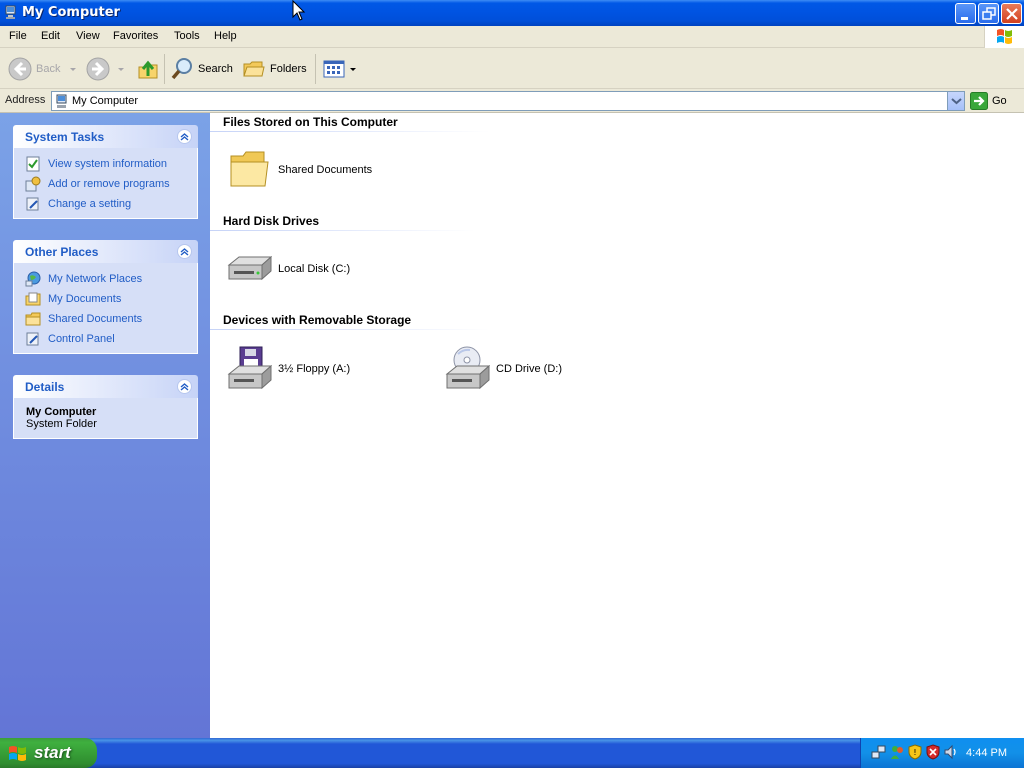  What do you see at coordinates (33, 184) in the screenshot?
I see `add-remove-programs-icon` at bounding box center [33, 184].